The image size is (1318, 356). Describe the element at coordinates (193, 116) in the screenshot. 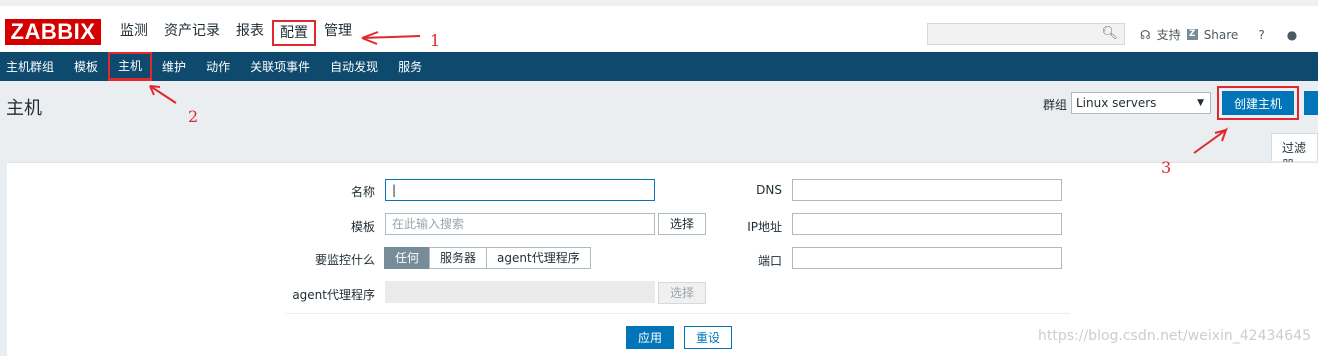

I see `annotation-2: 2` at that location.